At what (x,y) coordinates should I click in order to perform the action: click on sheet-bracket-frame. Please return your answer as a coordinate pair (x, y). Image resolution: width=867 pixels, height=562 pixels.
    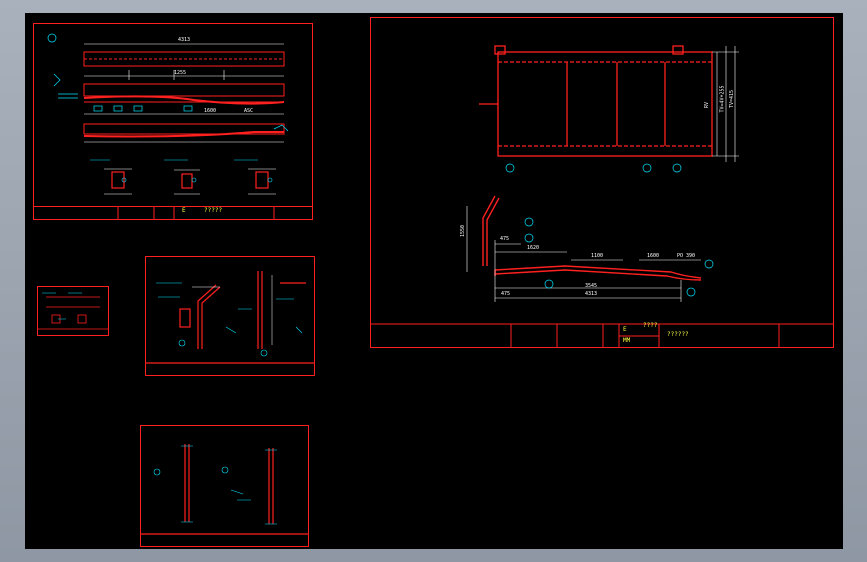
    Looking at the image, I should click on (230, 316).